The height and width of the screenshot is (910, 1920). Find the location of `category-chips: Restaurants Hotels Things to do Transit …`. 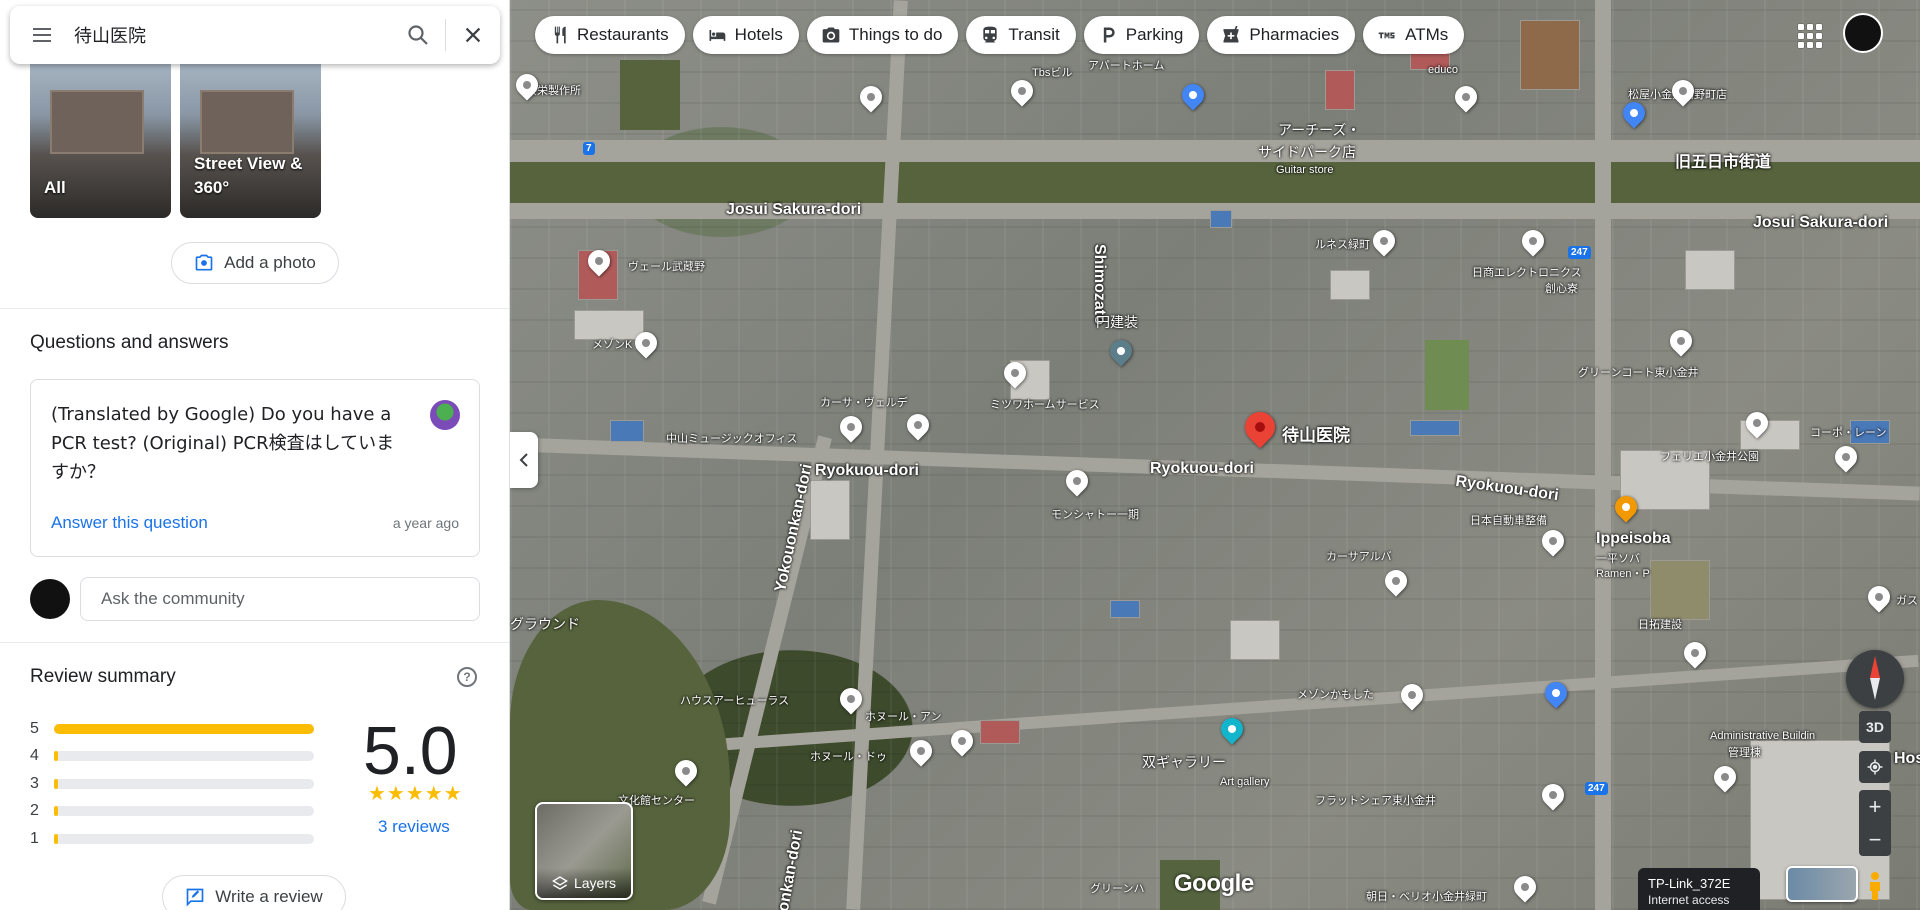

category-chips: Restaurants Hotels Things to do Transit … is located at coordinates (1000, 35).